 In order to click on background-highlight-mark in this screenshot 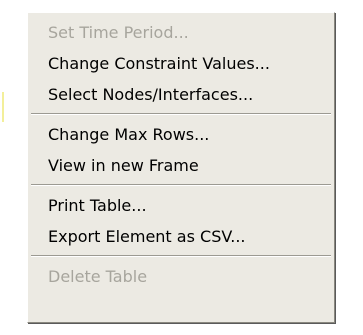, I will do `click(3, 107)`.